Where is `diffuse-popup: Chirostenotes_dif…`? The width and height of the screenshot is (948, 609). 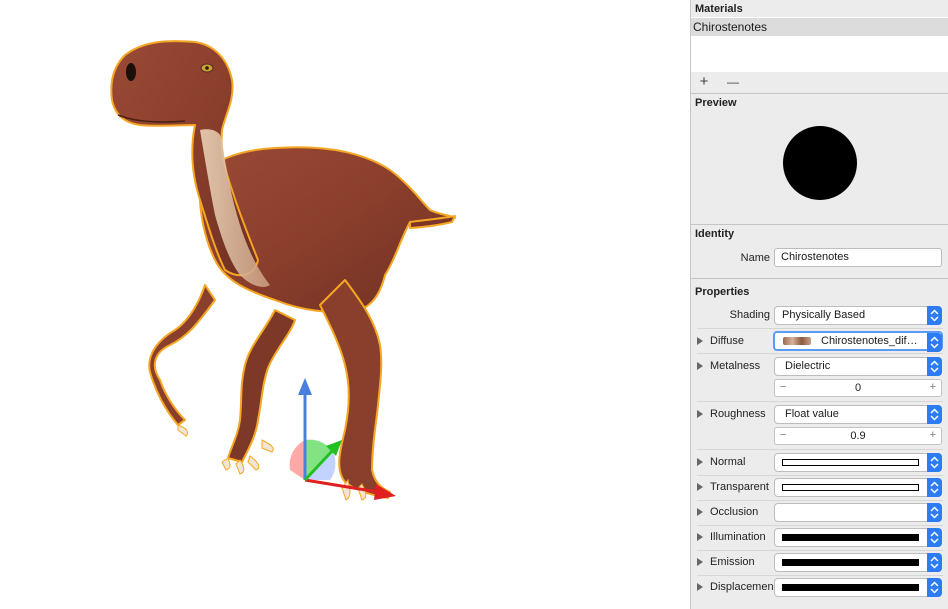
diffuse-popup: Chirostenotes_dif… is located at coordinates (858, 341).